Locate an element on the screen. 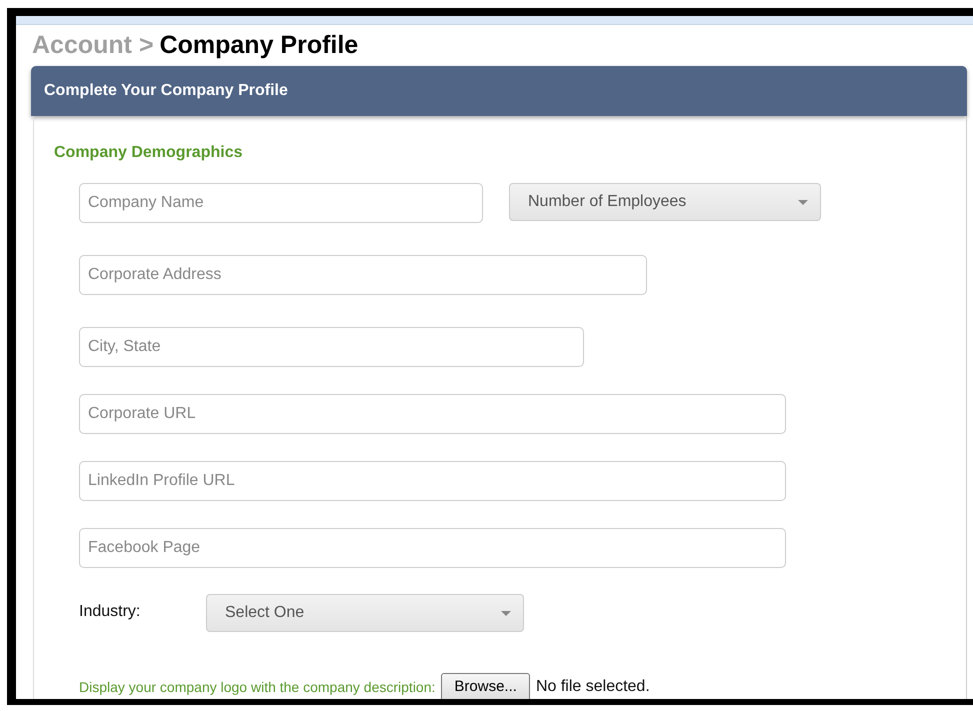 This screenshot has width=973, height=711. panel-header: Complete Your Company Profile is located at coordinates (499, 91).